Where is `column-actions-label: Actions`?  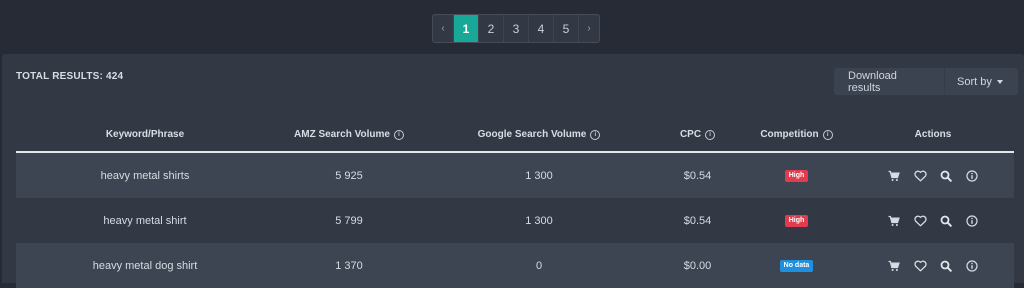 column-actions-label: Actions is located at coordinates (933, 134).